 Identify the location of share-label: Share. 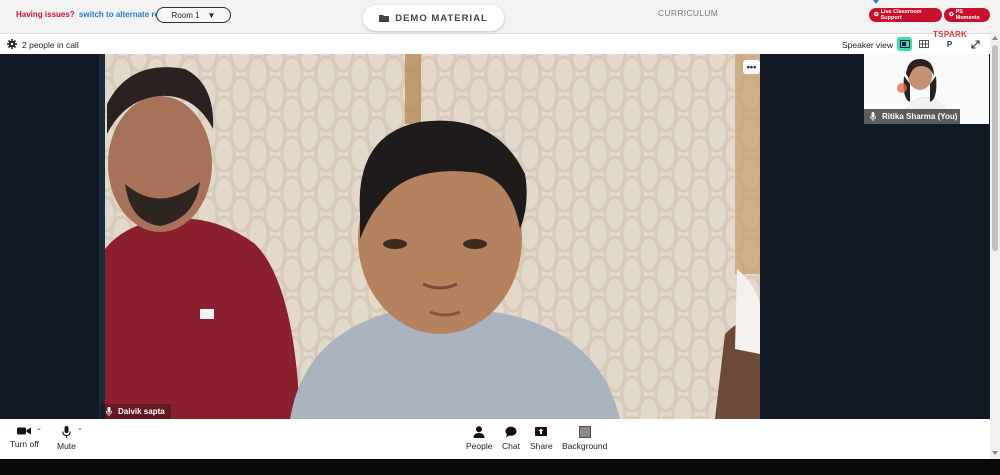
(541, 446).